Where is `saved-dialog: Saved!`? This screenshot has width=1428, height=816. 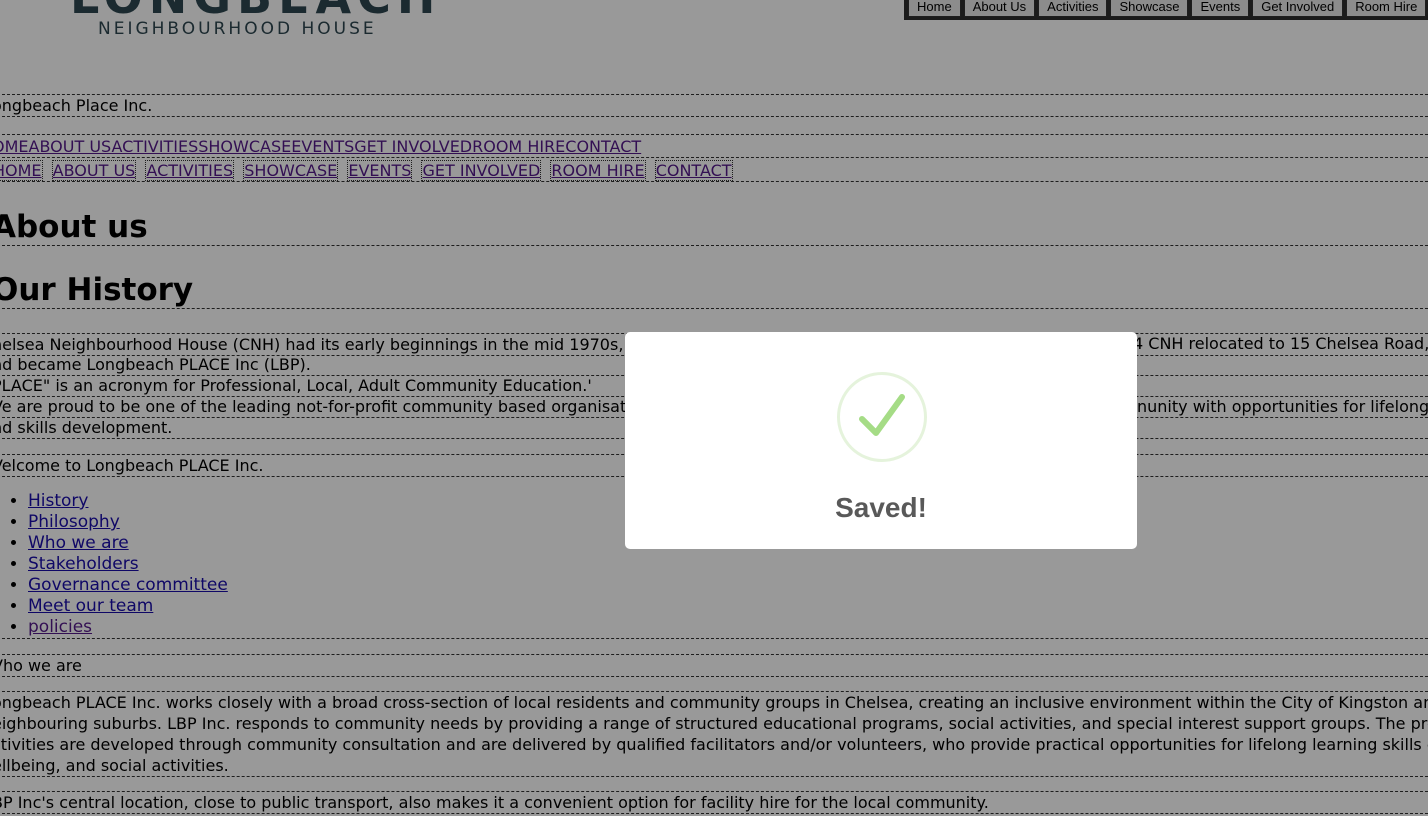
saved-dialog: Saved! is located at coordinates (881, 440).